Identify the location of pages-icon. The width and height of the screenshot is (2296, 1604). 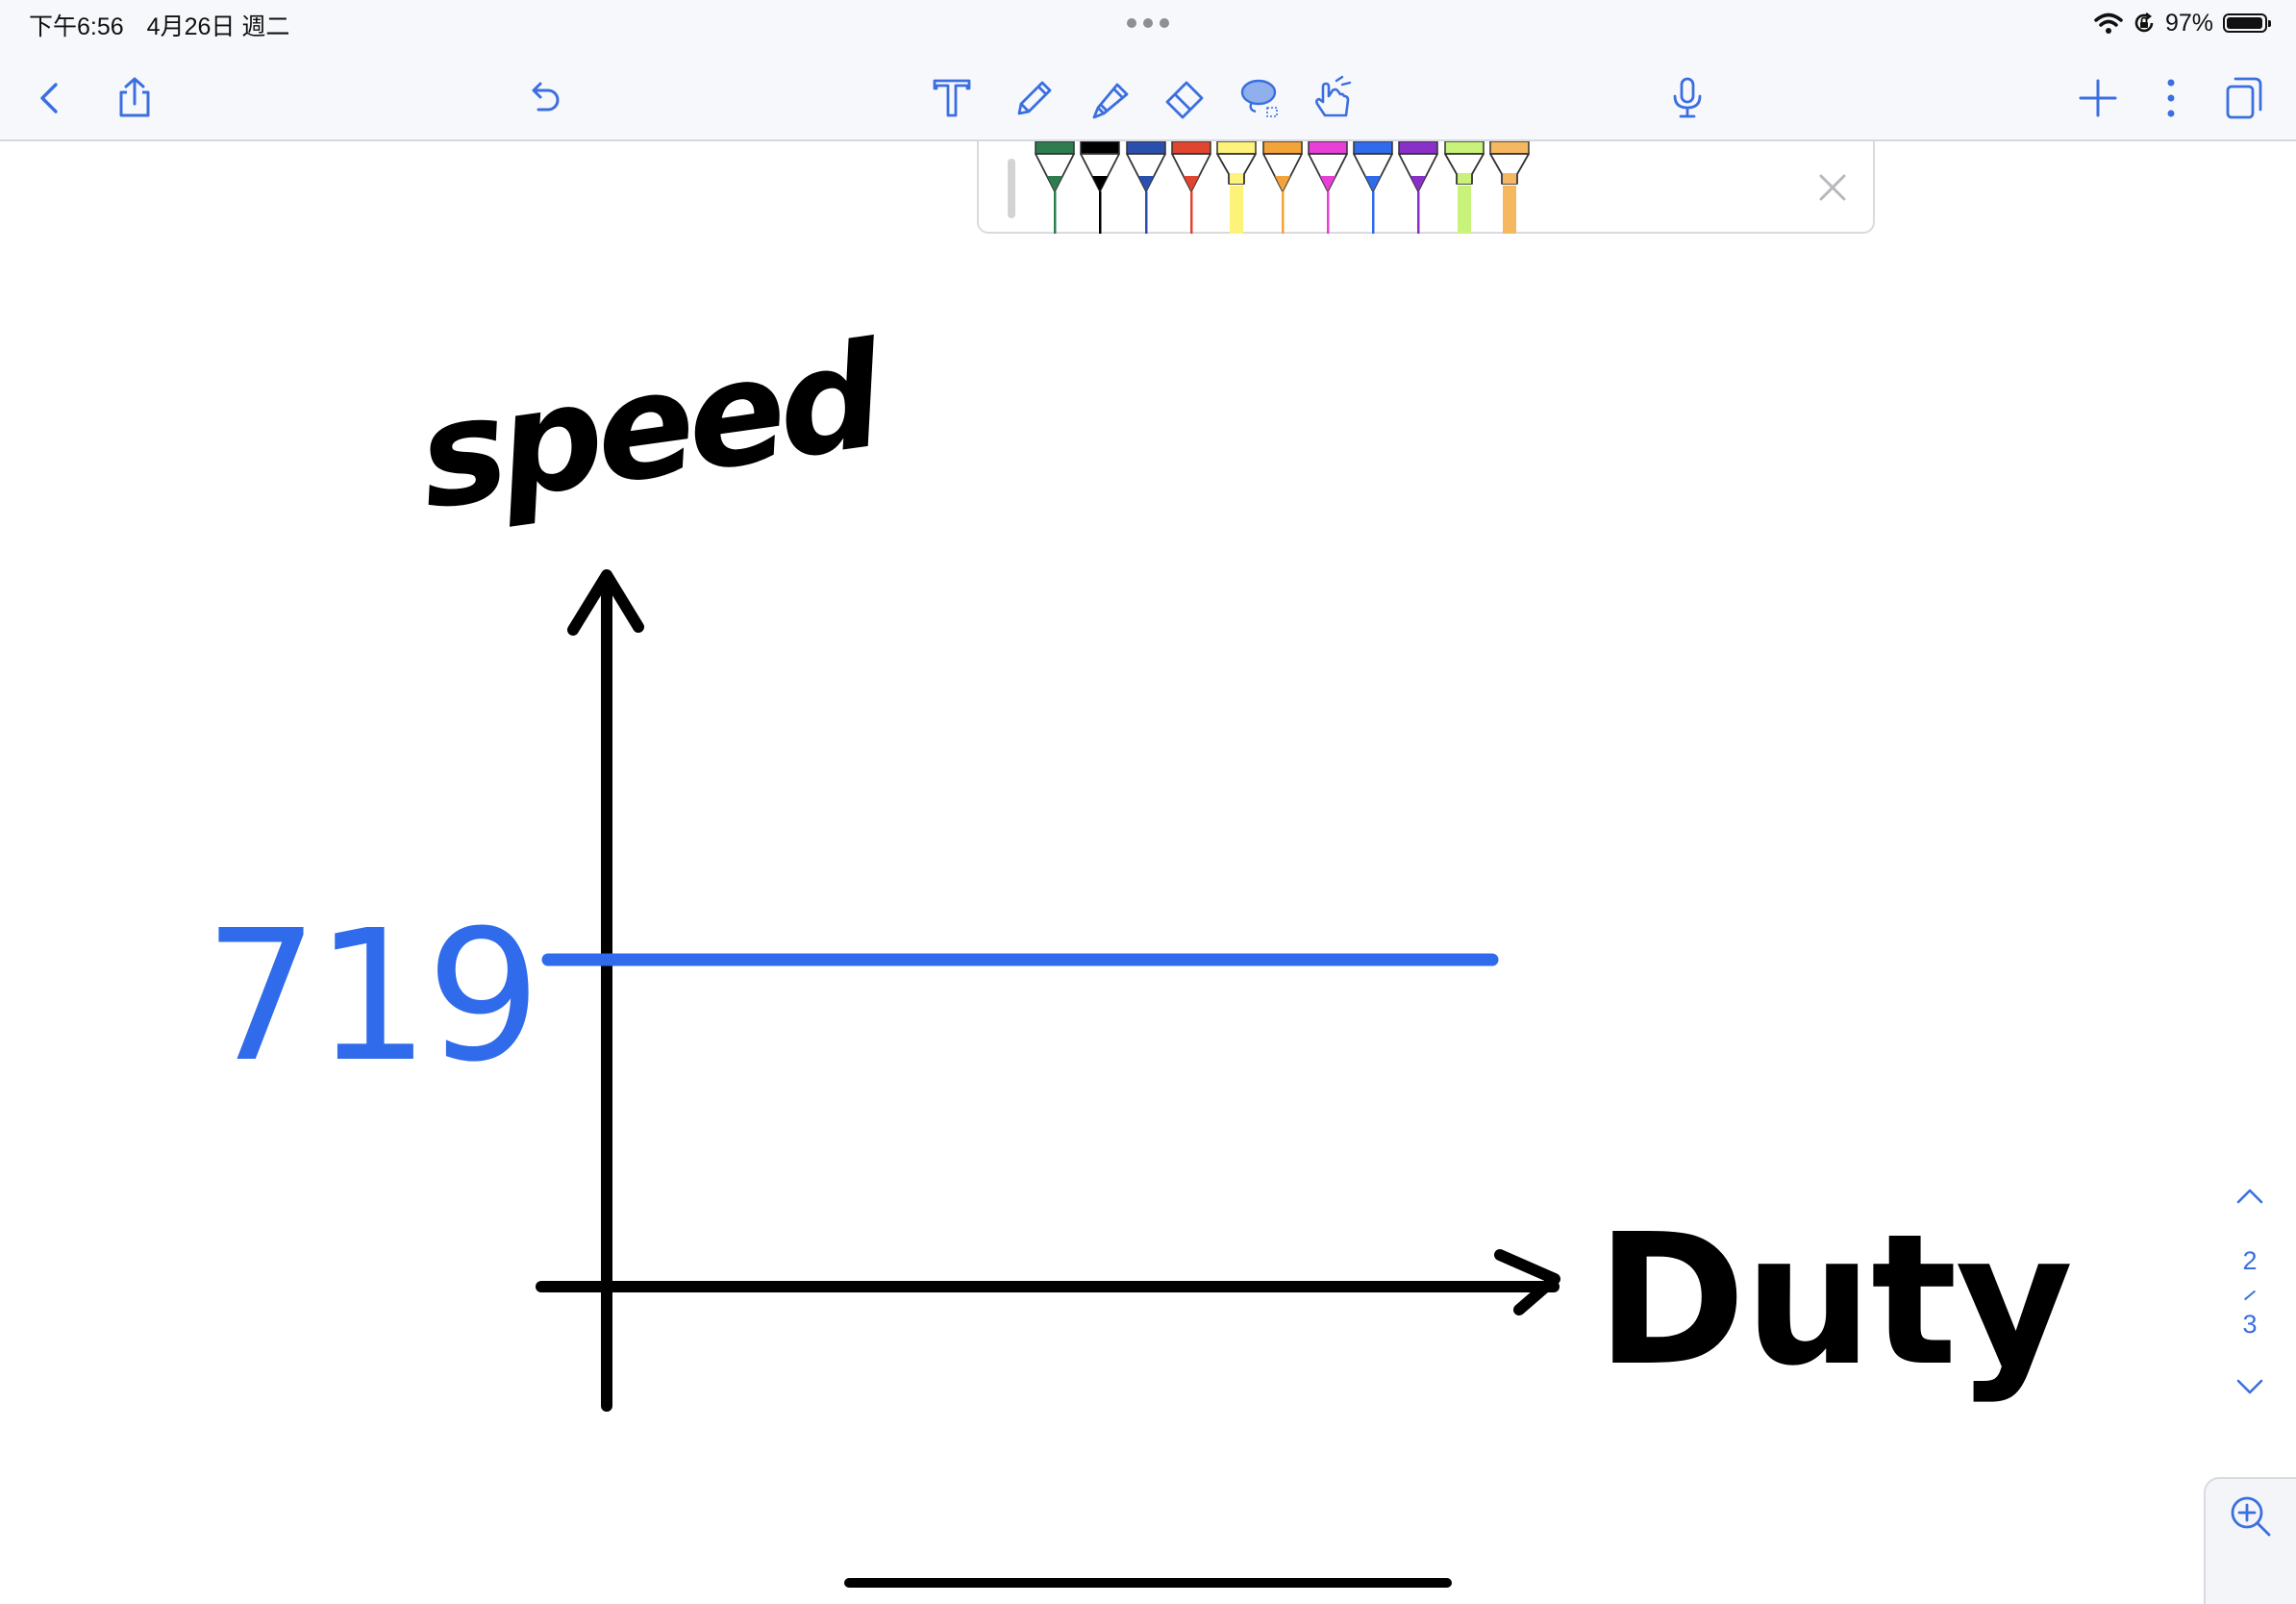
(2244, 98).